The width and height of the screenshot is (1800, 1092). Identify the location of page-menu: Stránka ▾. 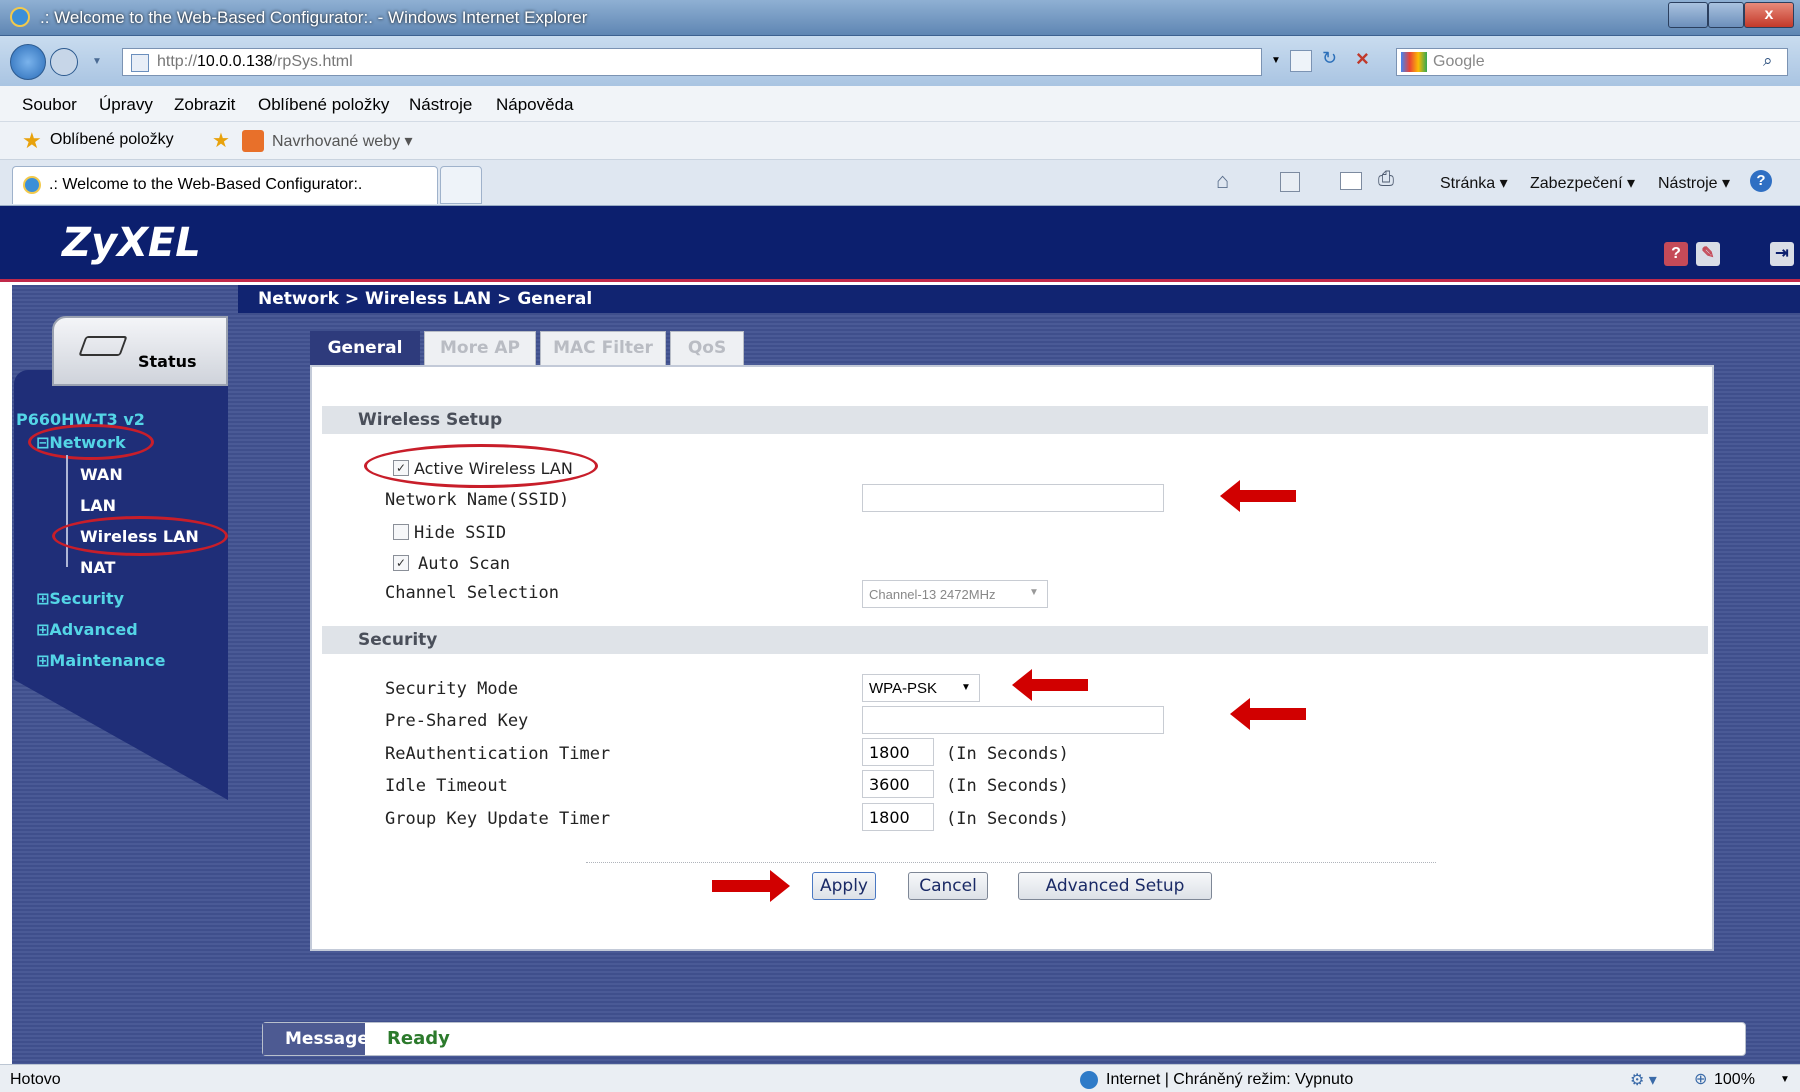
(1474, 183).